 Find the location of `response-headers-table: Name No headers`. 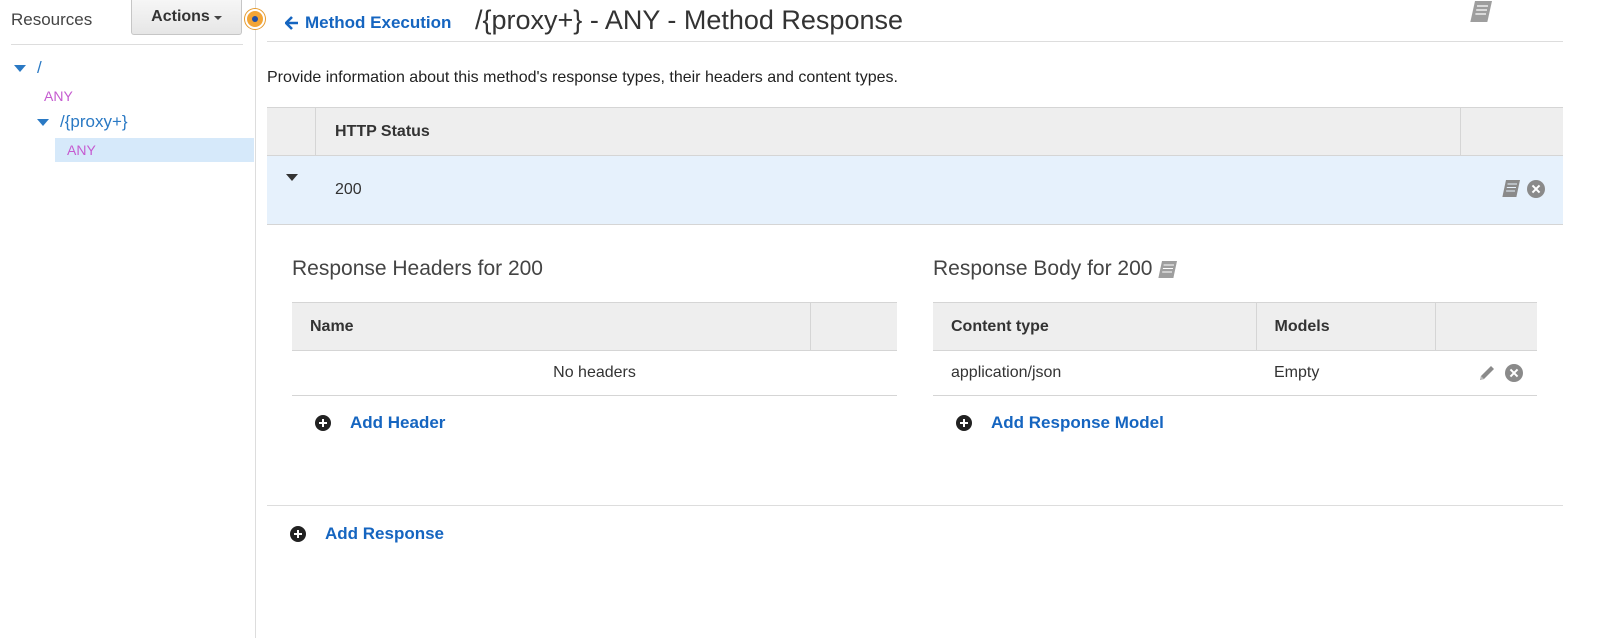

response-headers-table: Name No headers is located at coordinates (594, 349).